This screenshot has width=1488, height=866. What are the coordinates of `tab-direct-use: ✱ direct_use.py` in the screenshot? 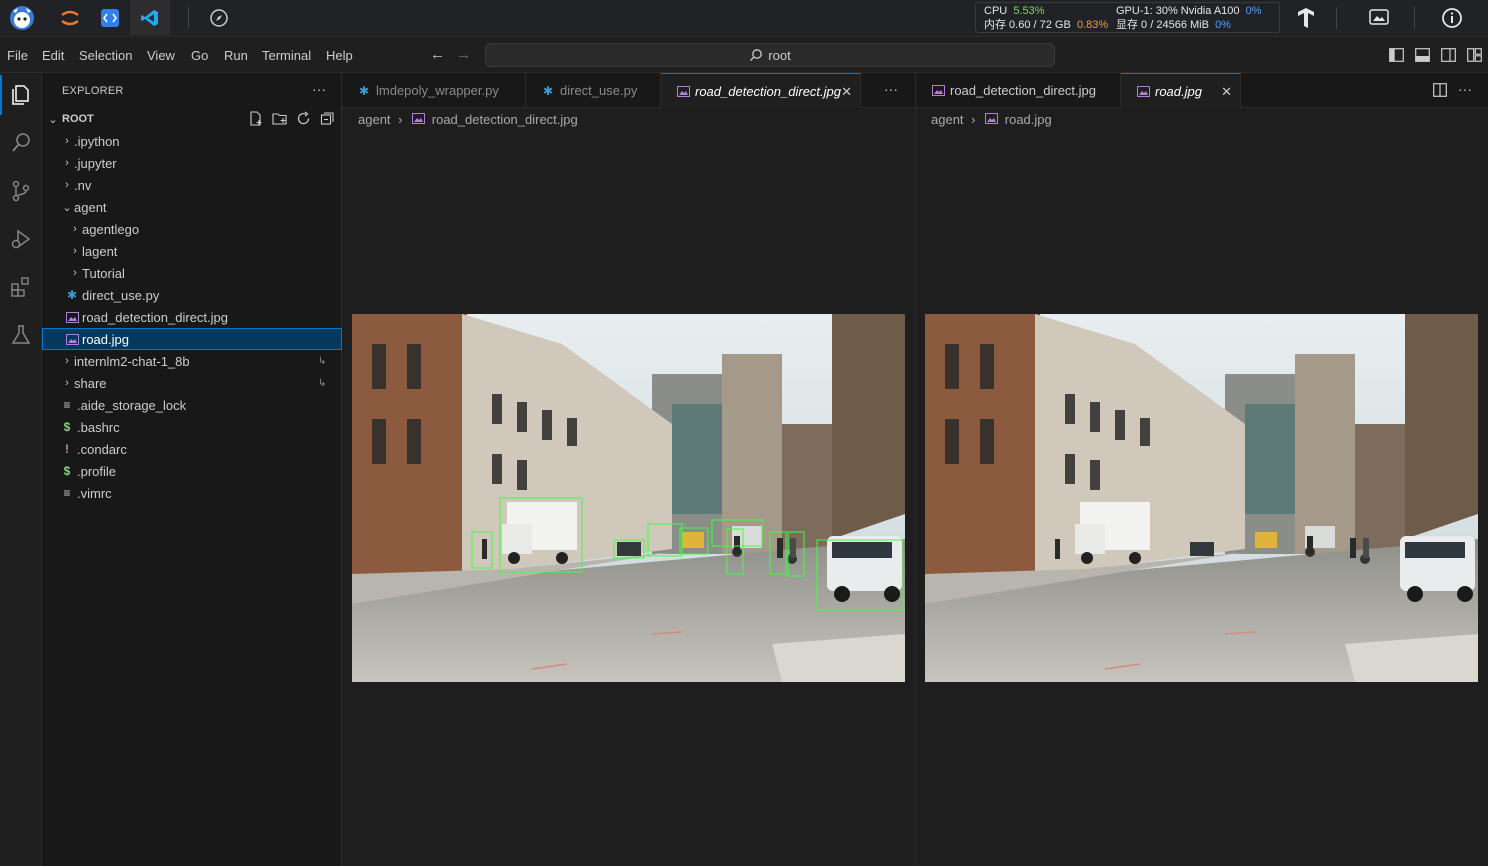 It's located at (593, 90).